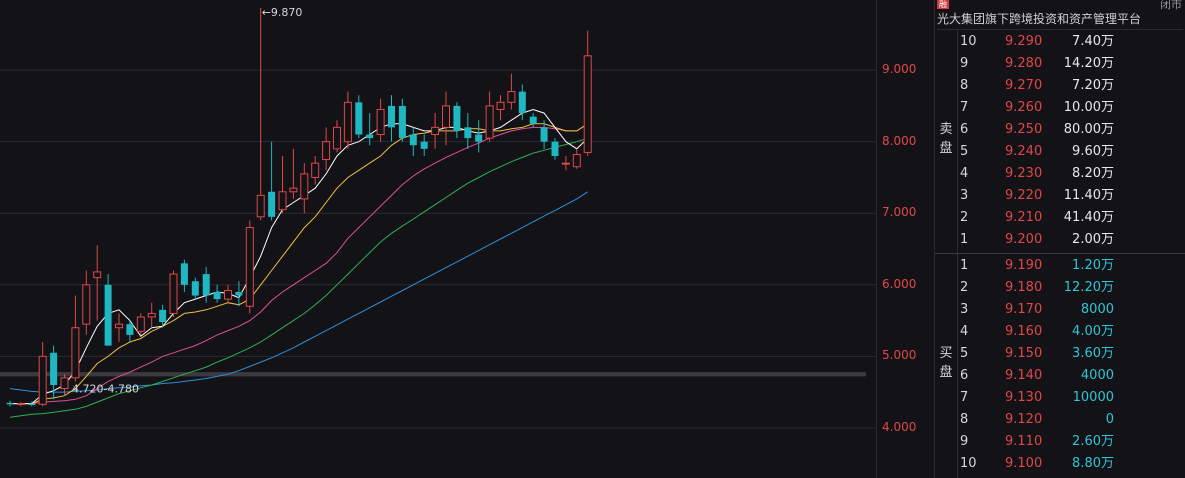 This screenshot has height=478, width=1185. Describe the element at coordinates (1071, 354) in the screenshot. I see `bid-row: 5 9.150 3.60万` at that location.